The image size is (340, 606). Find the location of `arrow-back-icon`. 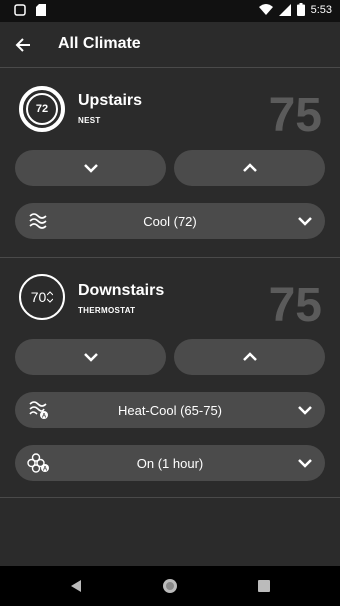

arrow-back-icon is located at coordinates (22, 45).